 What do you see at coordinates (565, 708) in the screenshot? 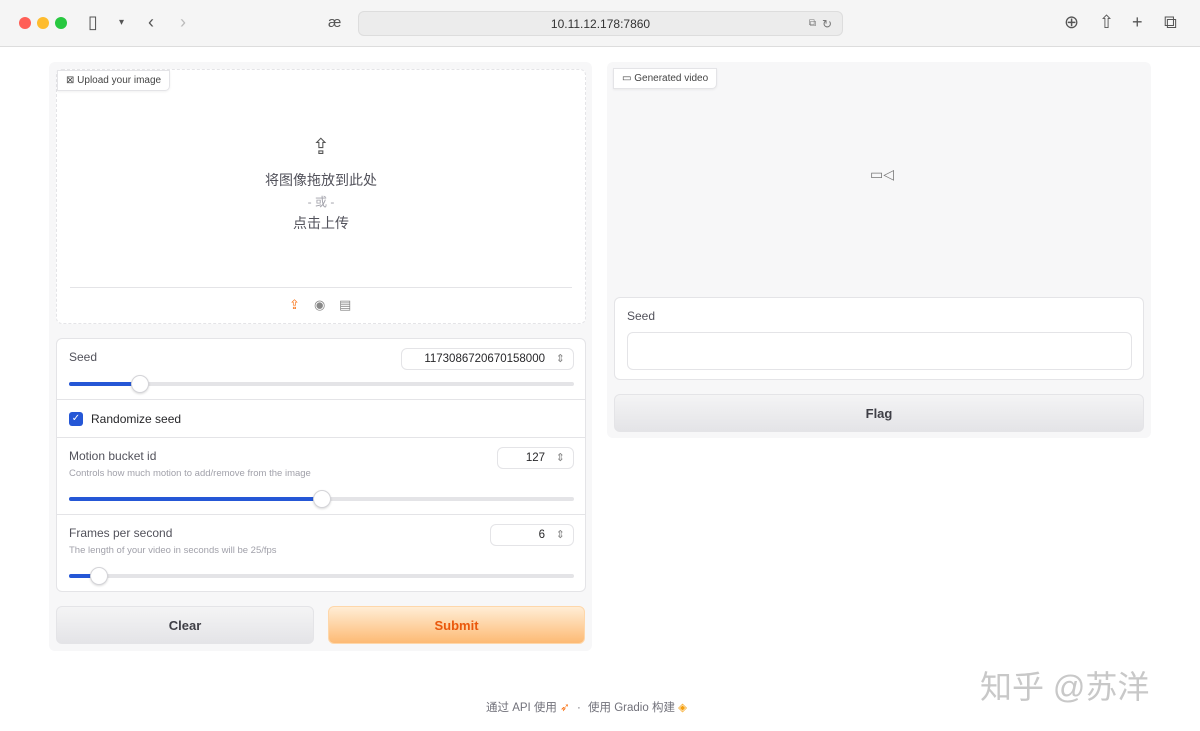
I see `rocket-icon: ➶` at bounding box center [565, 708].